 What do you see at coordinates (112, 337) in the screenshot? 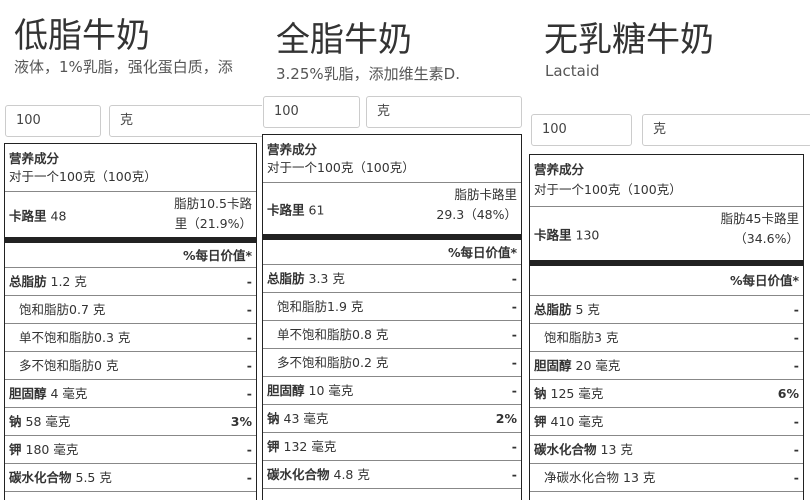
I see `nutrient-amount: 0.3 克` at bounding box center [112, 337].